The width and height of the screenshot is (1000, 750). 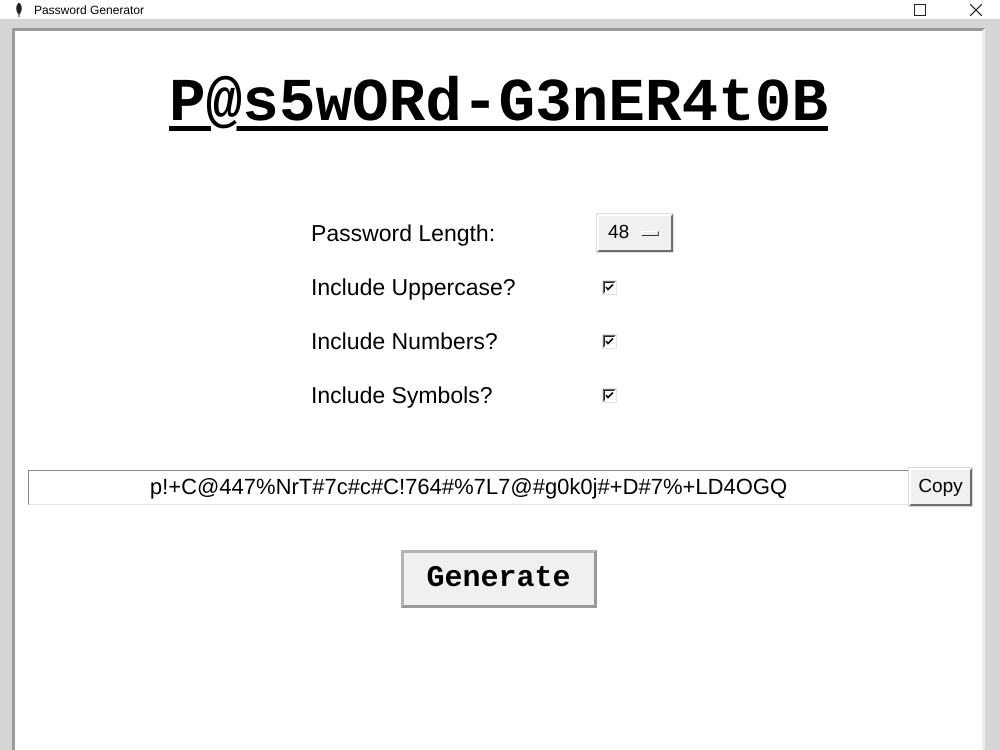 What do you see at coordinates (920, 10) in the screenshot?
I see `maximize-icon` at bounding box center [920, 10].